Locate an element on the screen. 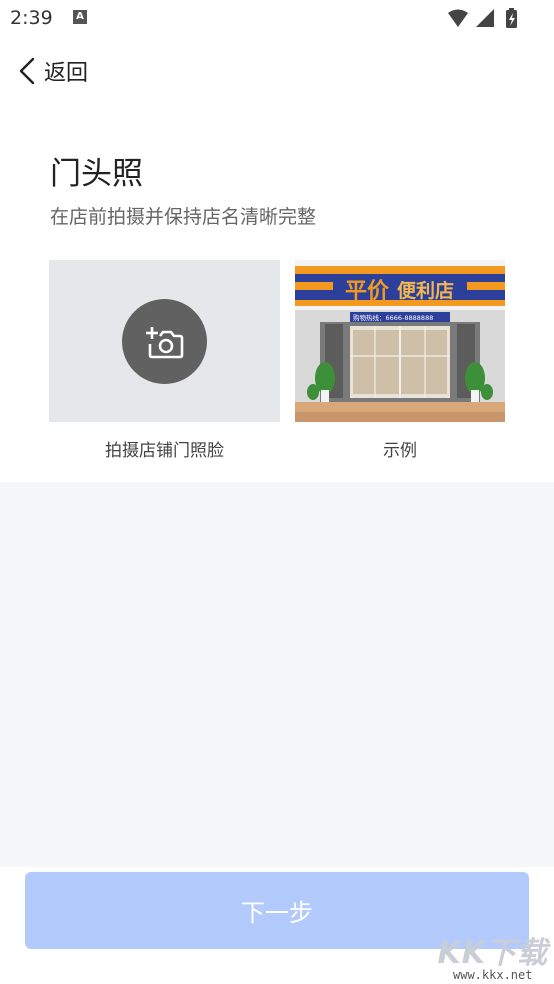 The width and height of the screenshot is (554, 984). example-label: 示例 is located at coordinates (400, 451).